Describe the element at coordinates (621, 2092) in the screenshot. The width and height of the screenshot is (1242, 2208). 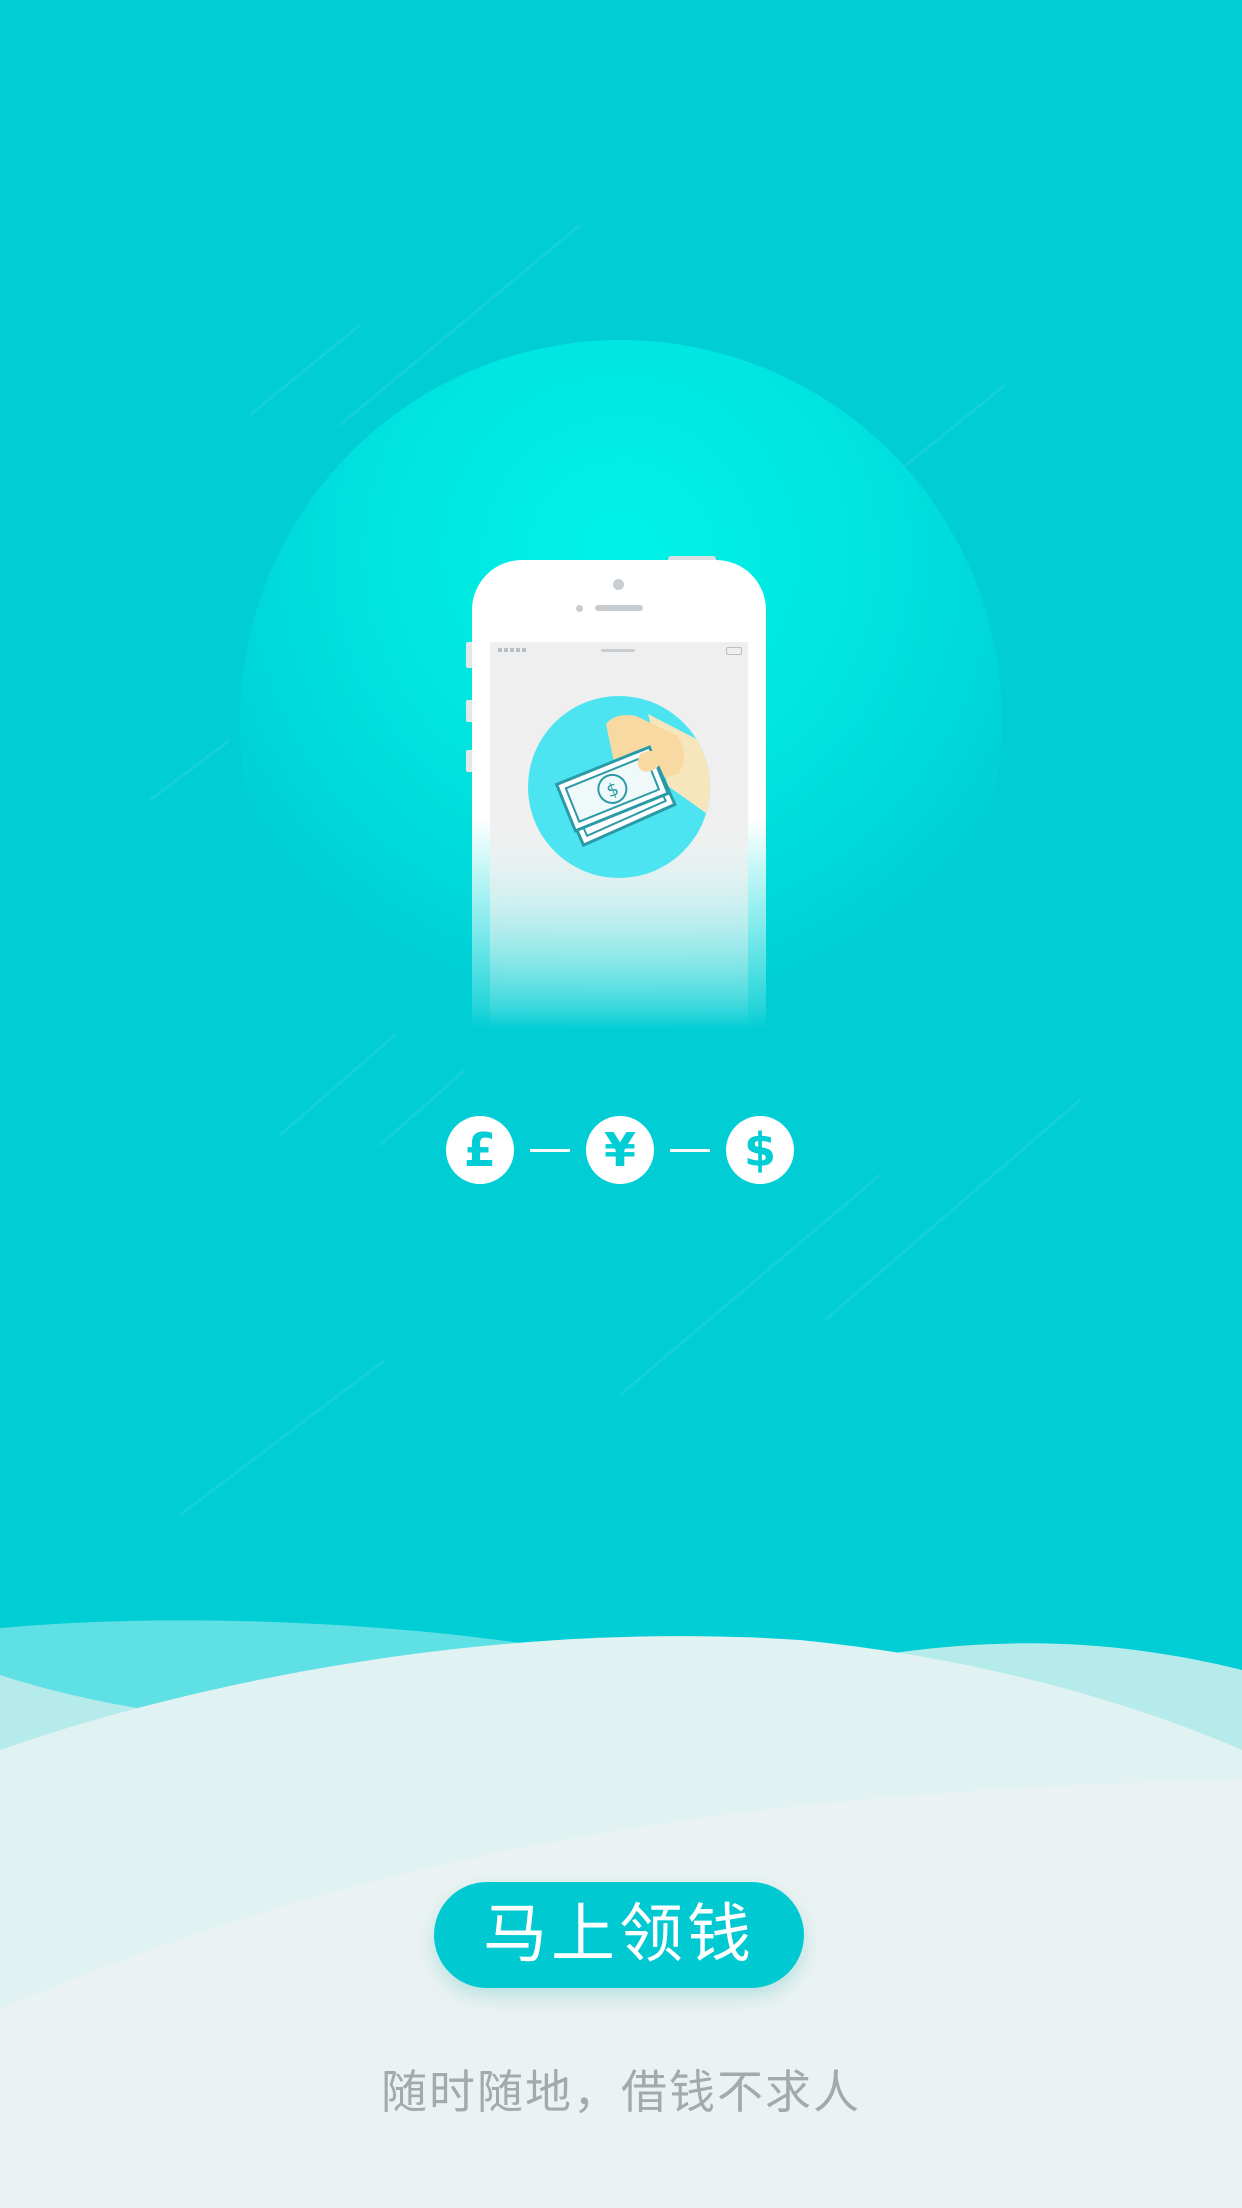
I see `tagline-text: 随时随地，借钱不求人` at that location.